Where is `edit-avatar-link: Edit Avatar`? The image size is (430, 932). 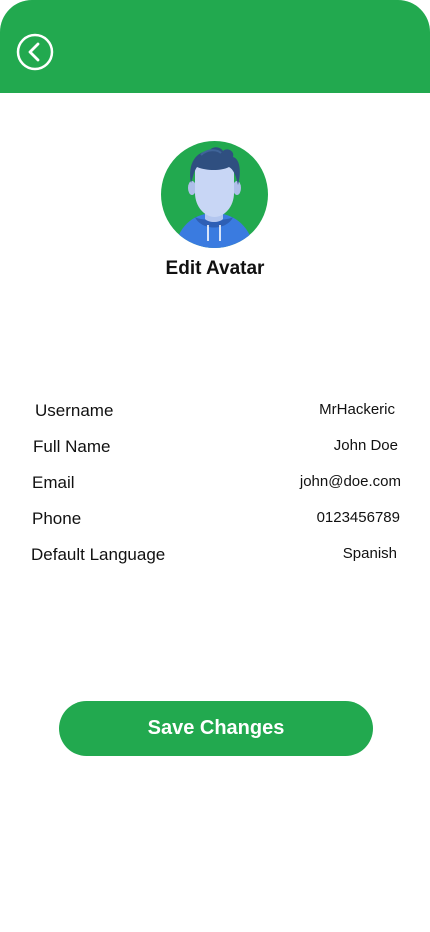 edit-avatar-link: Edit Avatar is located at coordinates (215, 269).